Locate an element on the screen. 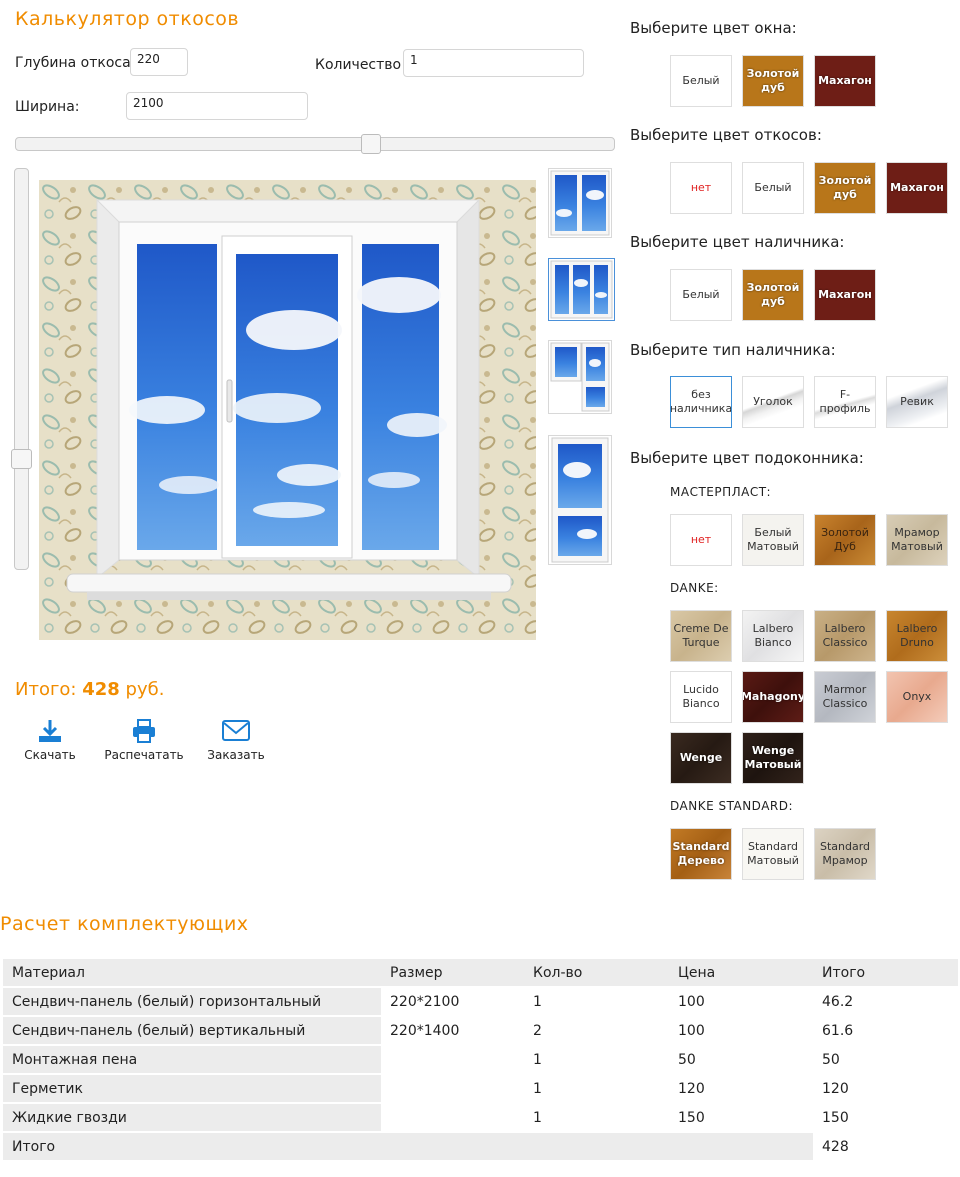  cell-quantity: 2 is located at coordinates (596, 1029).